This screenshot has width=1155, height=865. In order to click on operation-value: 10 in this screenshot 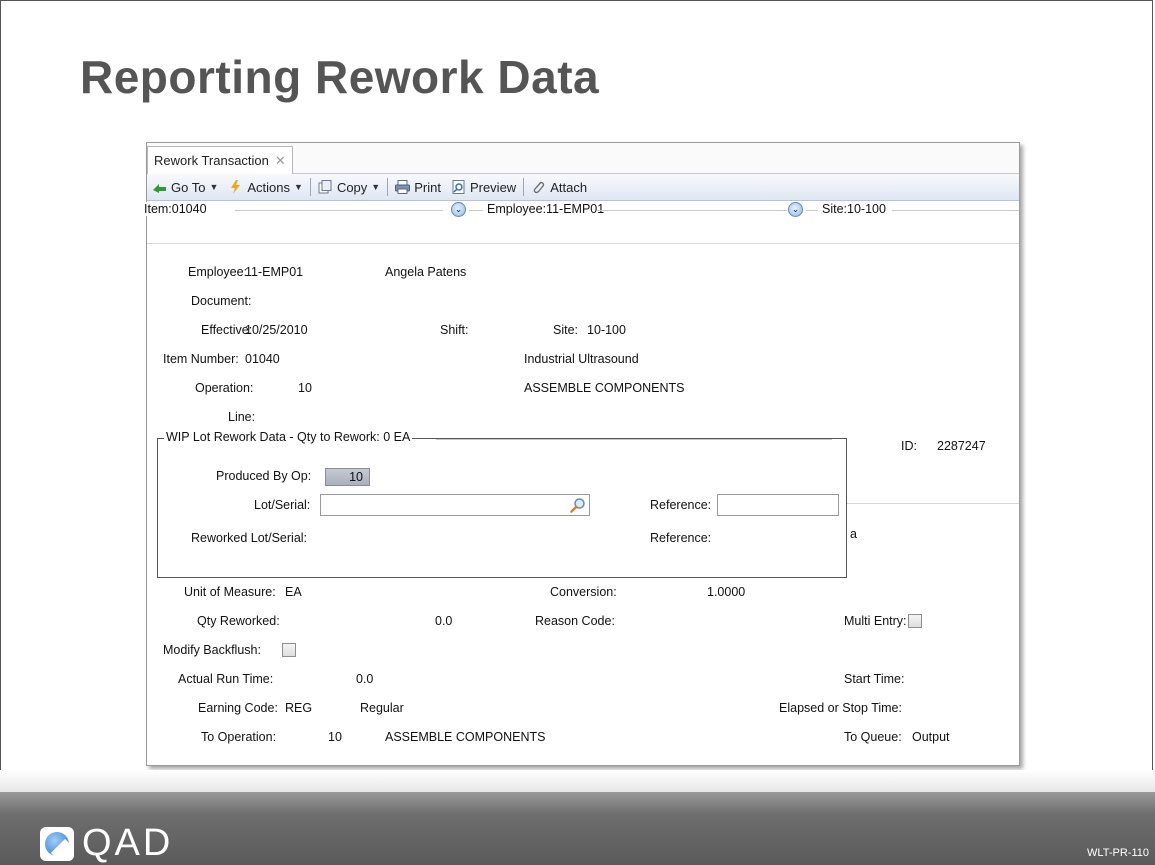, I will do `click(305, 388)`.